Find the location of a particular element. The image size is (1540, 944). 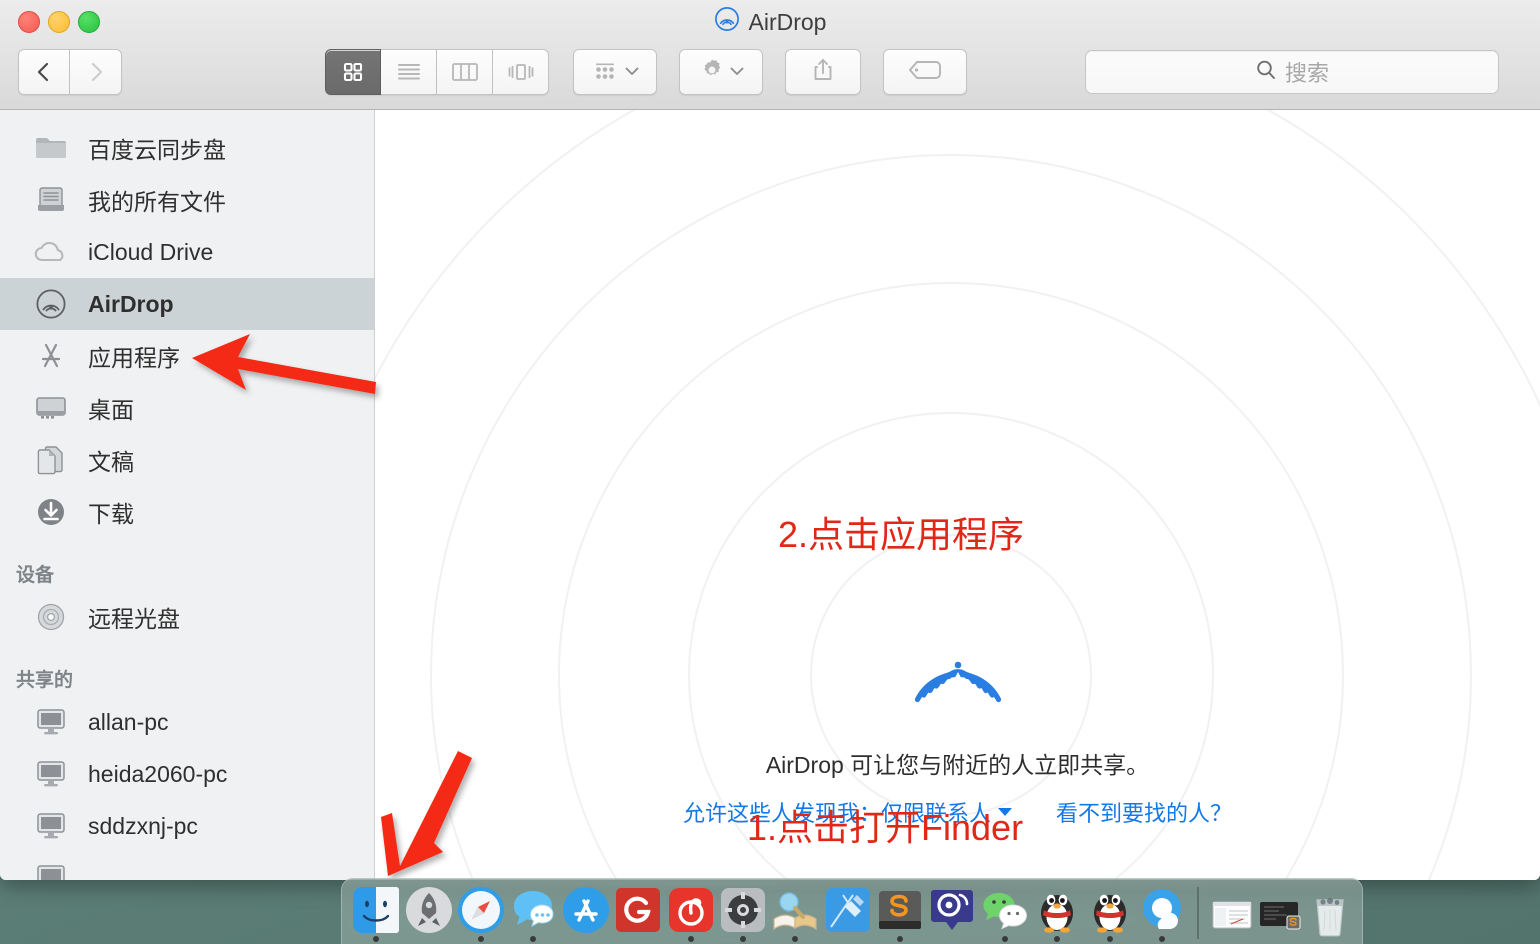

airdrop-discoverability-menu: 允许这些人发现我：仅限联系人 is located at coordinates (847, 812).